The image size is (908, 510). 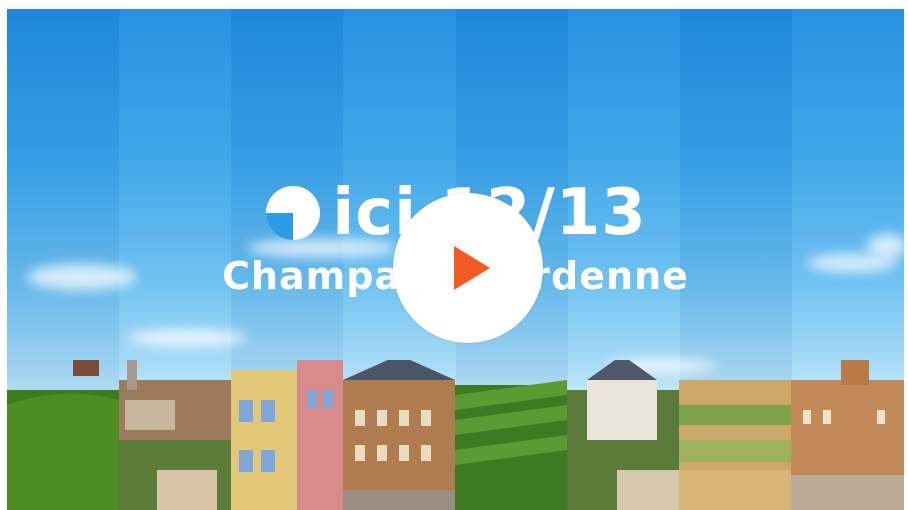 I want to click on play-icon, so click(x=472, y=268).